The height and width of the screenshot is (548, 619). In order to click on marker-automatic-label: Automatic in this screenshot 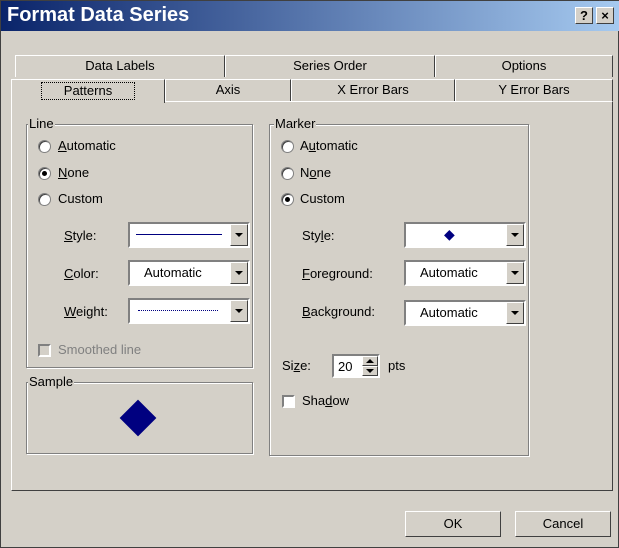, I will do `click(329, 145)`.